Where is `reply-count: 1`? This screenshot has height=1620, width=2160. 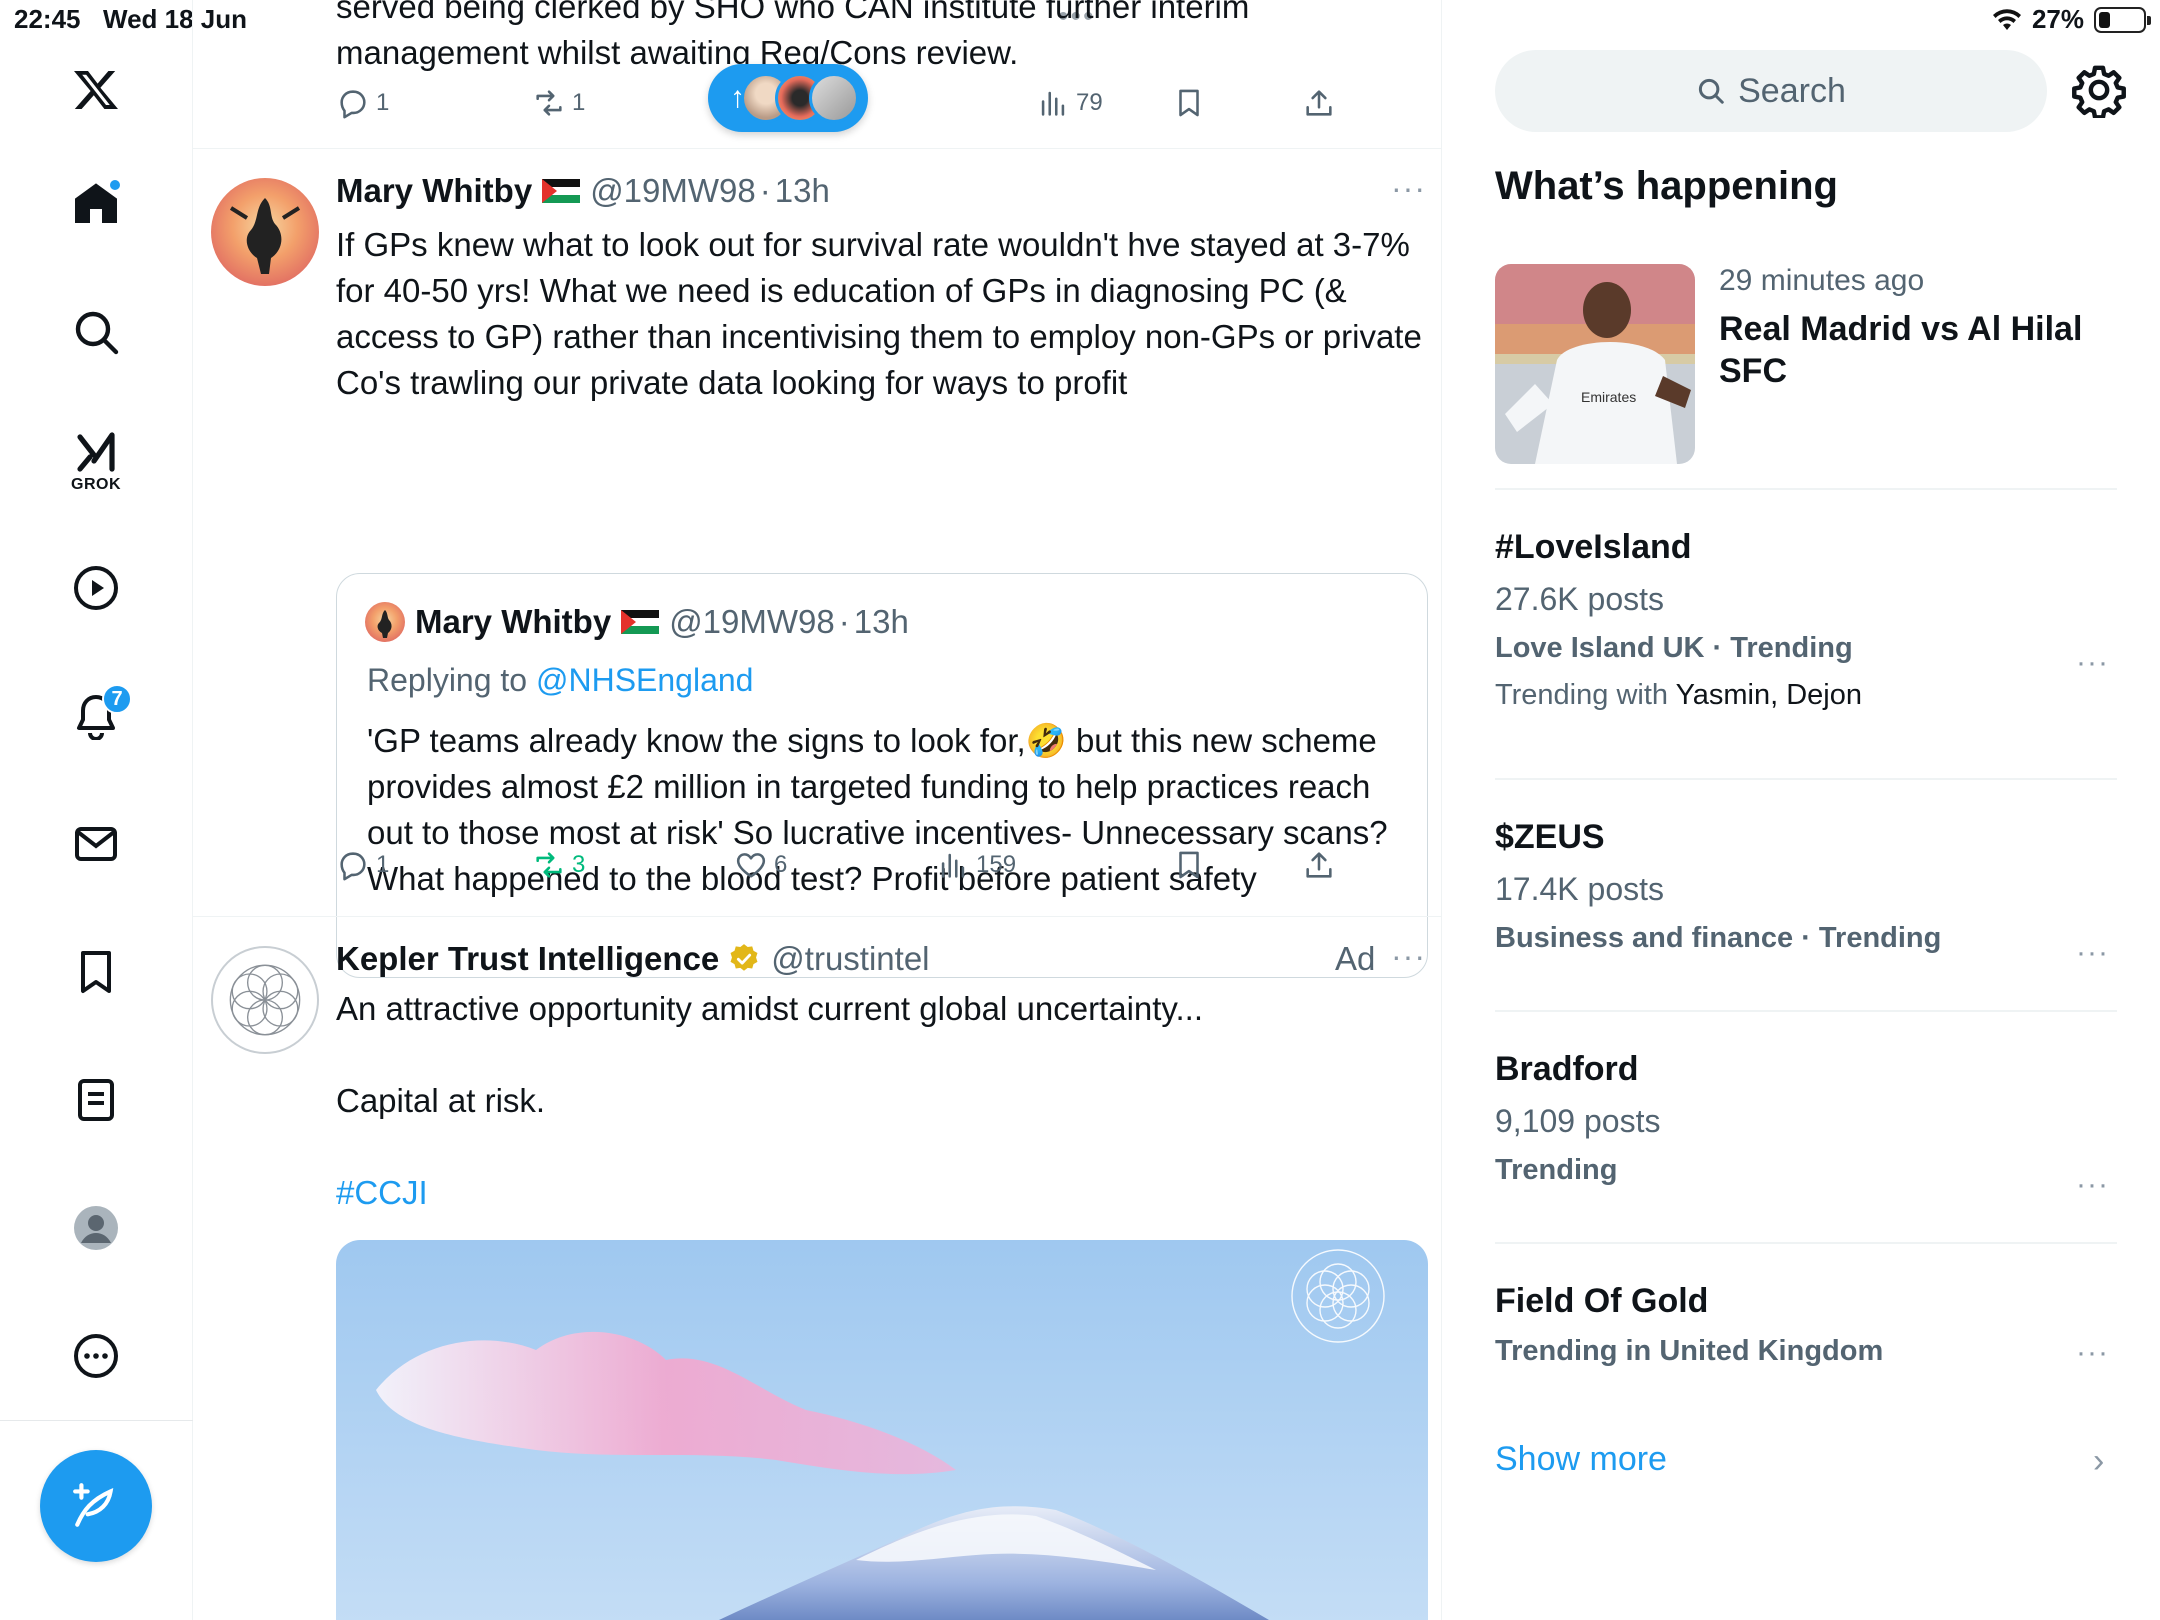 reply-count: 1 is located at coordinates (383, 102).